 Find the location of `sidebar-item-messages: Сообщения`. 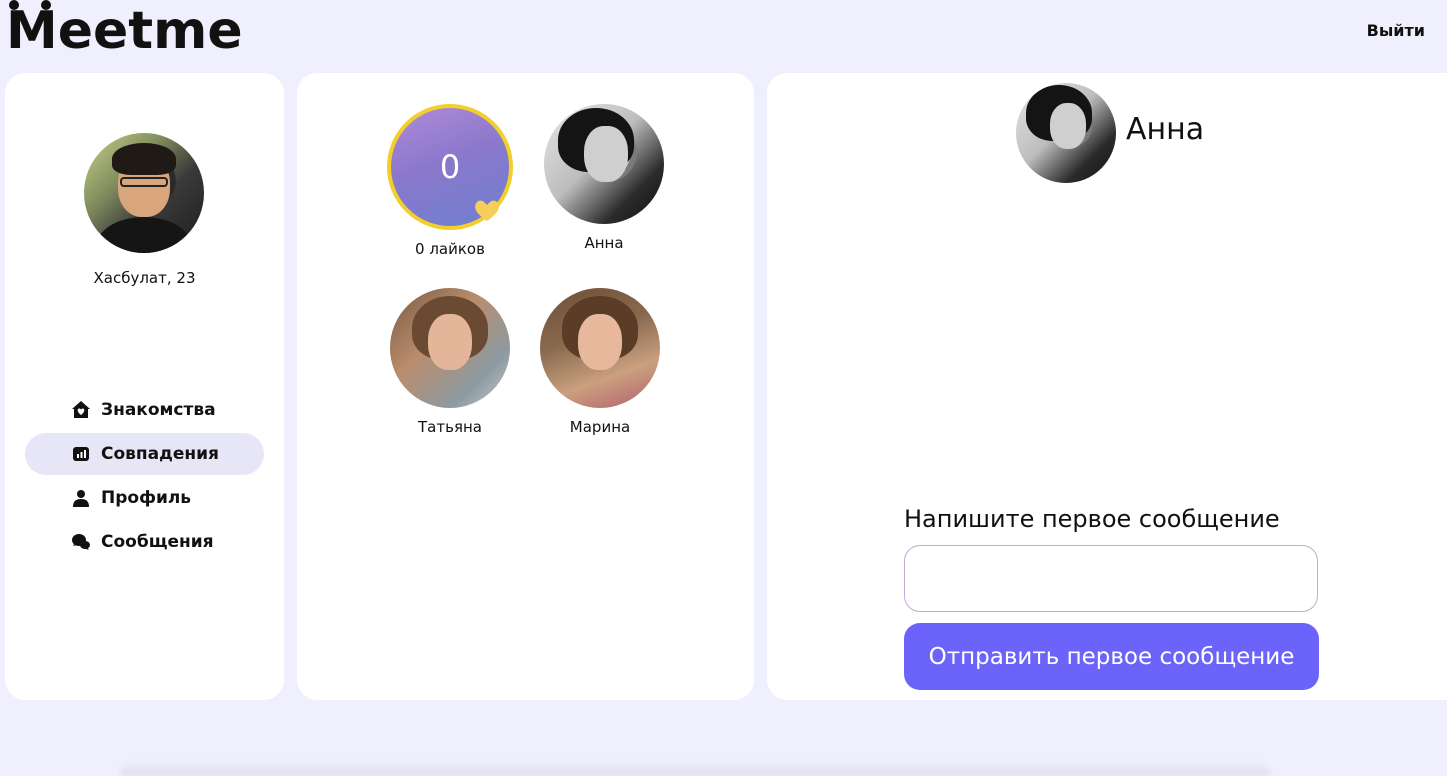

sidebar-item-messages: Сообщения is located at coordinates (144, 542).